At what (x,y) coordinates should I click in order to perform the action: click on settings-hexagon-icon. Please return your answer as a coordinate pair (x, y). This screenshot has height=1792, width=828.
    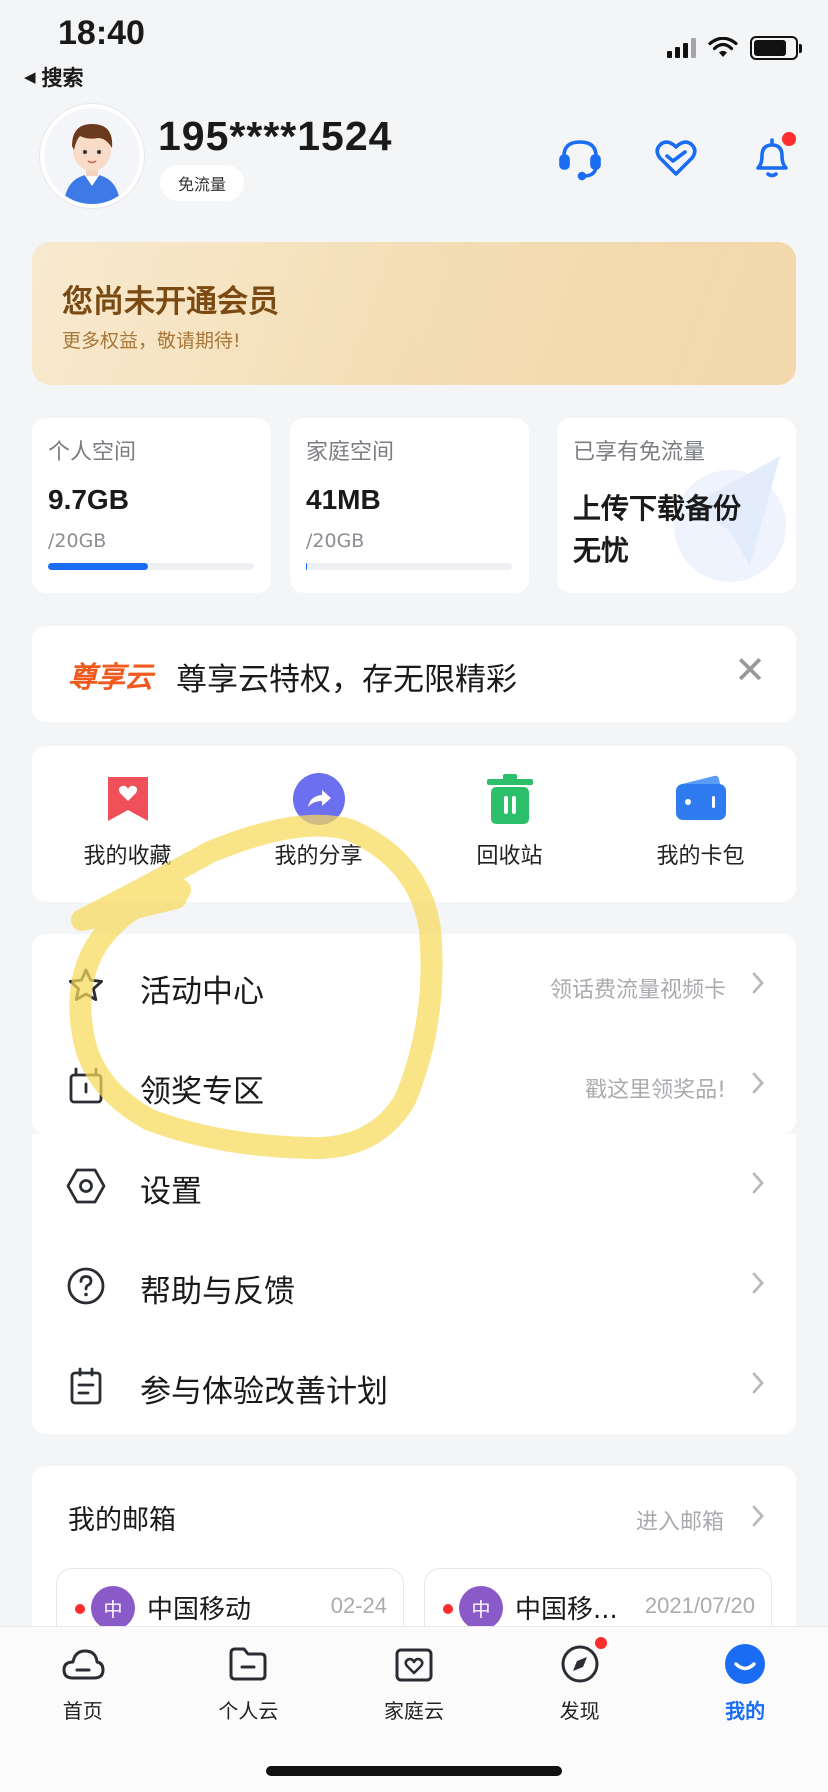
    Looking at the image, I should click on (86, 1186).